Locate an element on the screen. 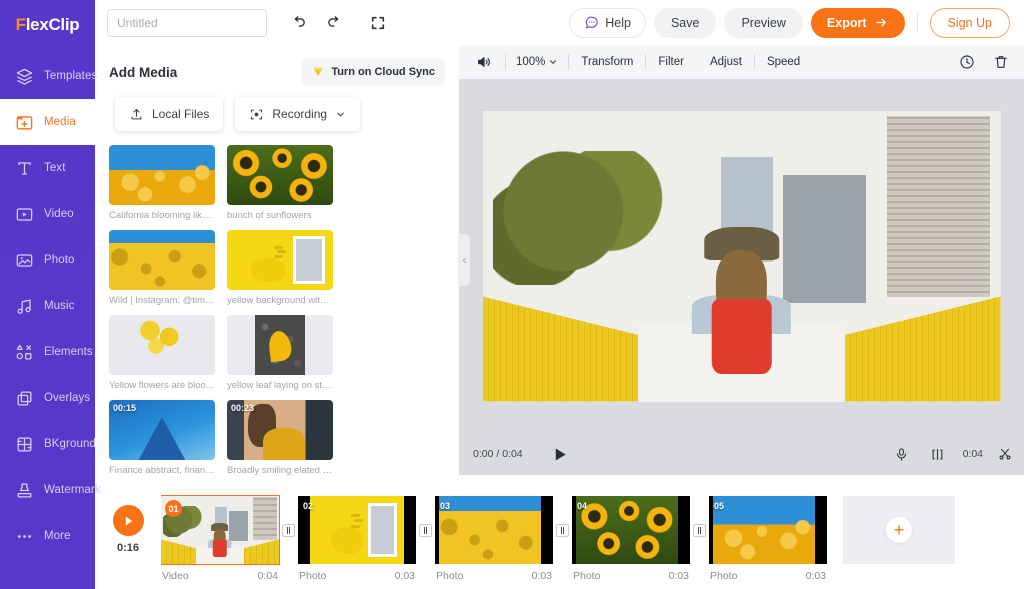  timeline-clip: 05 Photo 0:03 is located at coordinates (768, 539).